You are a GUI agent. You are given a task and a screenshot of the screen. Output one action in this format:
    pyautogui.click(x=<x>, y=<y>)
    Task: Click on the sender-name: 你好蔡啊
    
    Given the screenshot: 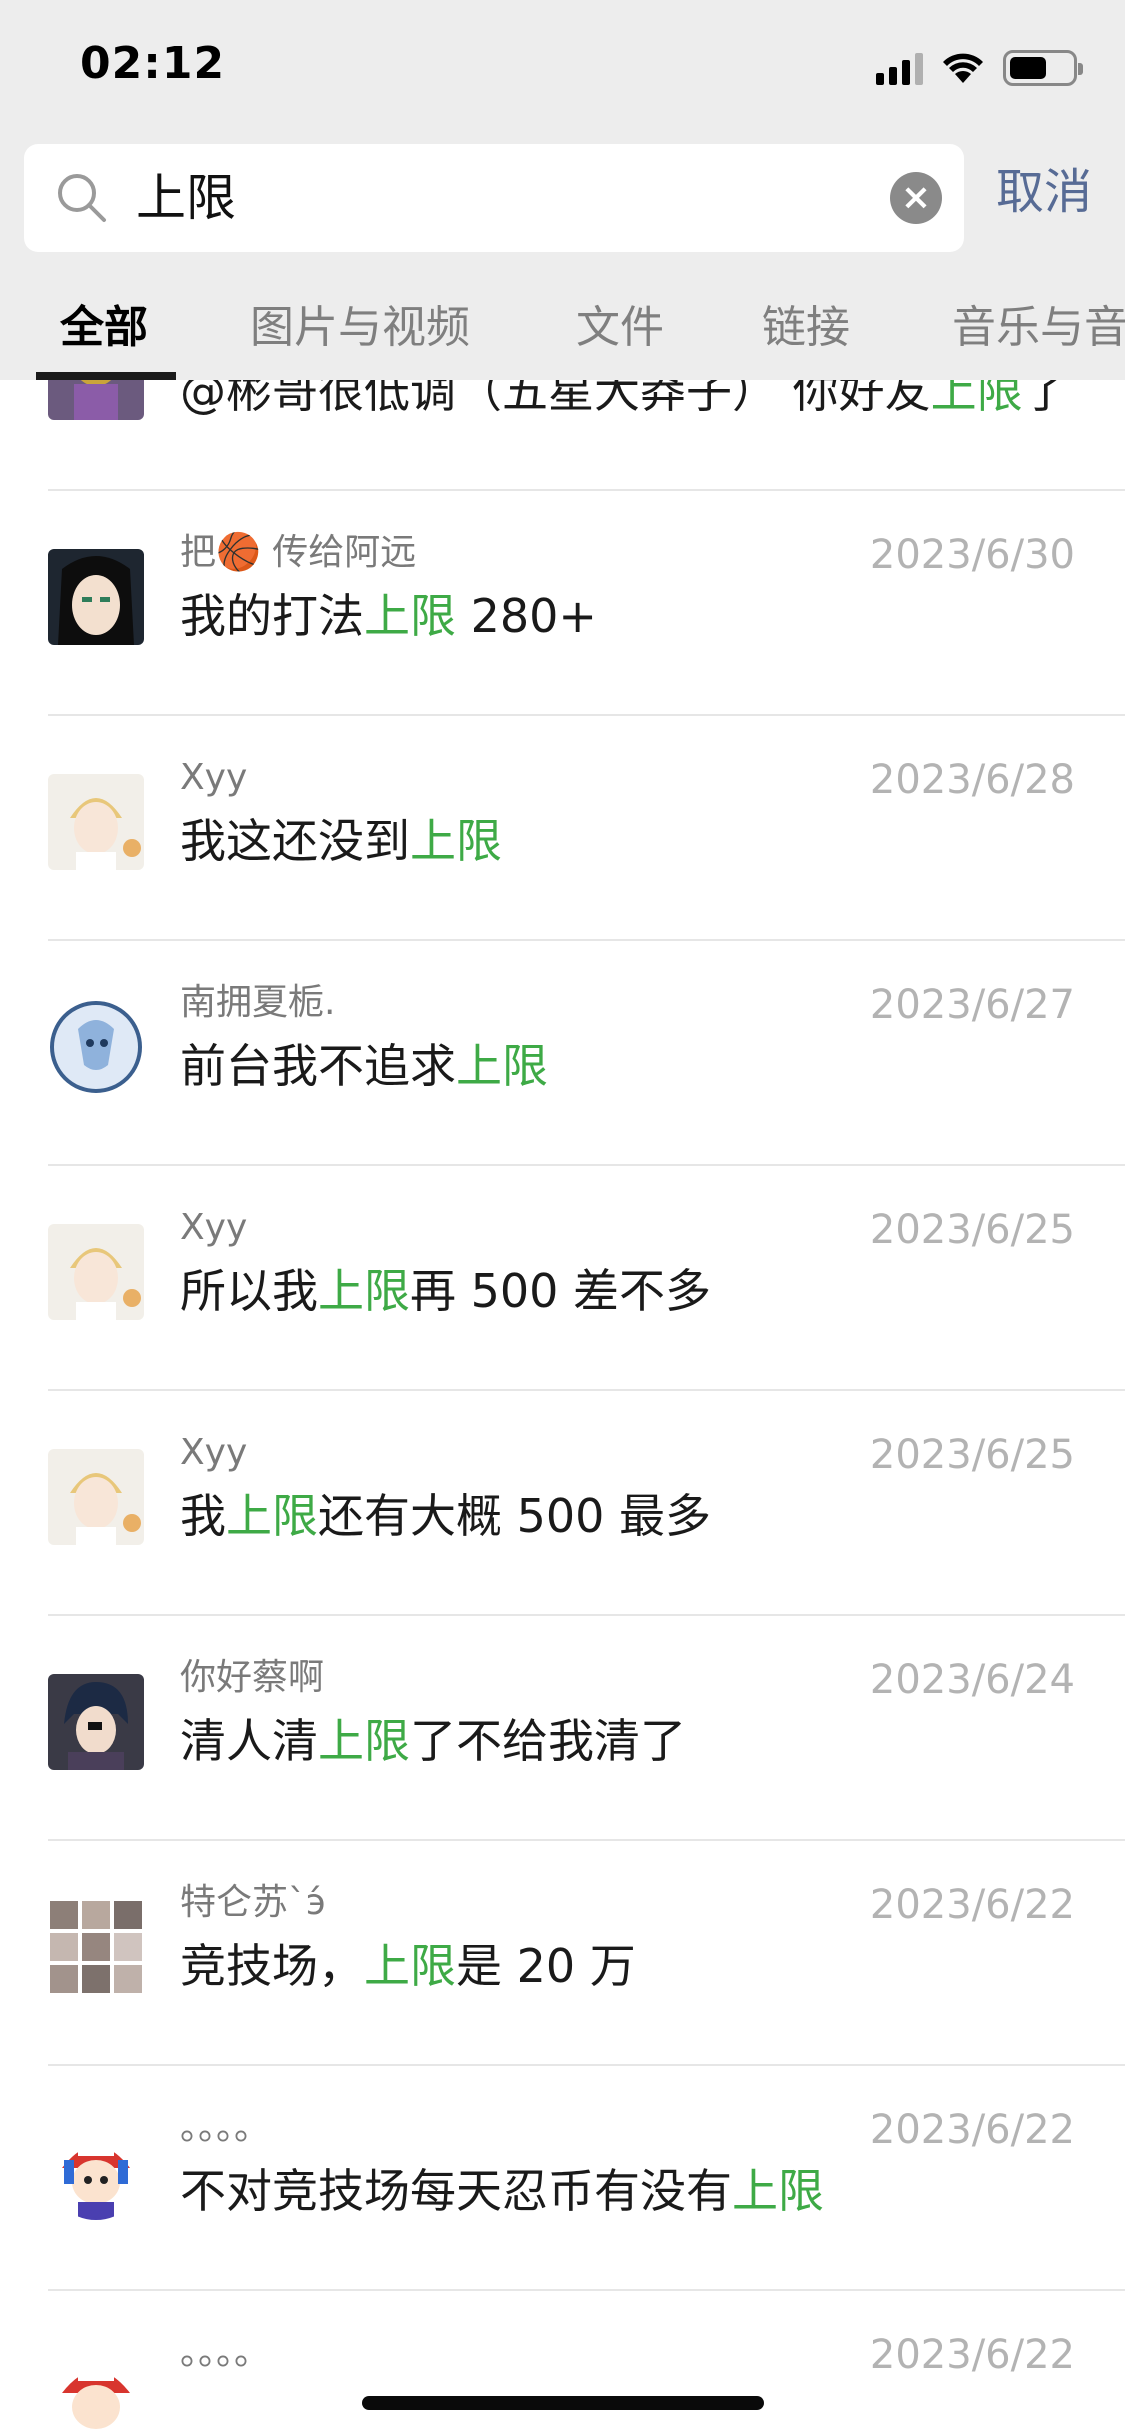 What is the action you would take?
    pyautogui.click(x=252, y=1677)
    